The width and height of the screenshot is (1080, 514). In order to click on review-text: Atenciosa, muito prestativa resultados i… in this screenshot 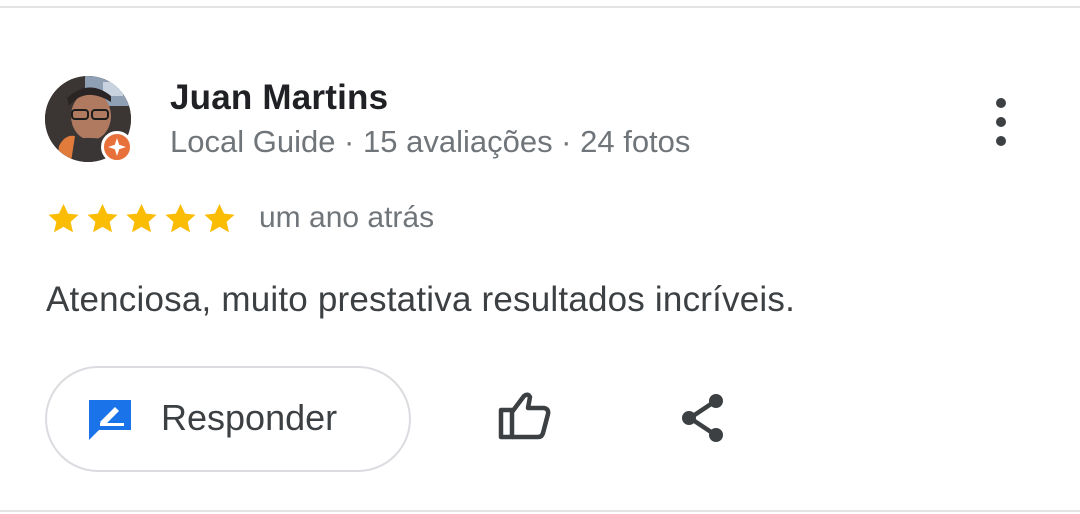, I will do `click(421, 299)`.